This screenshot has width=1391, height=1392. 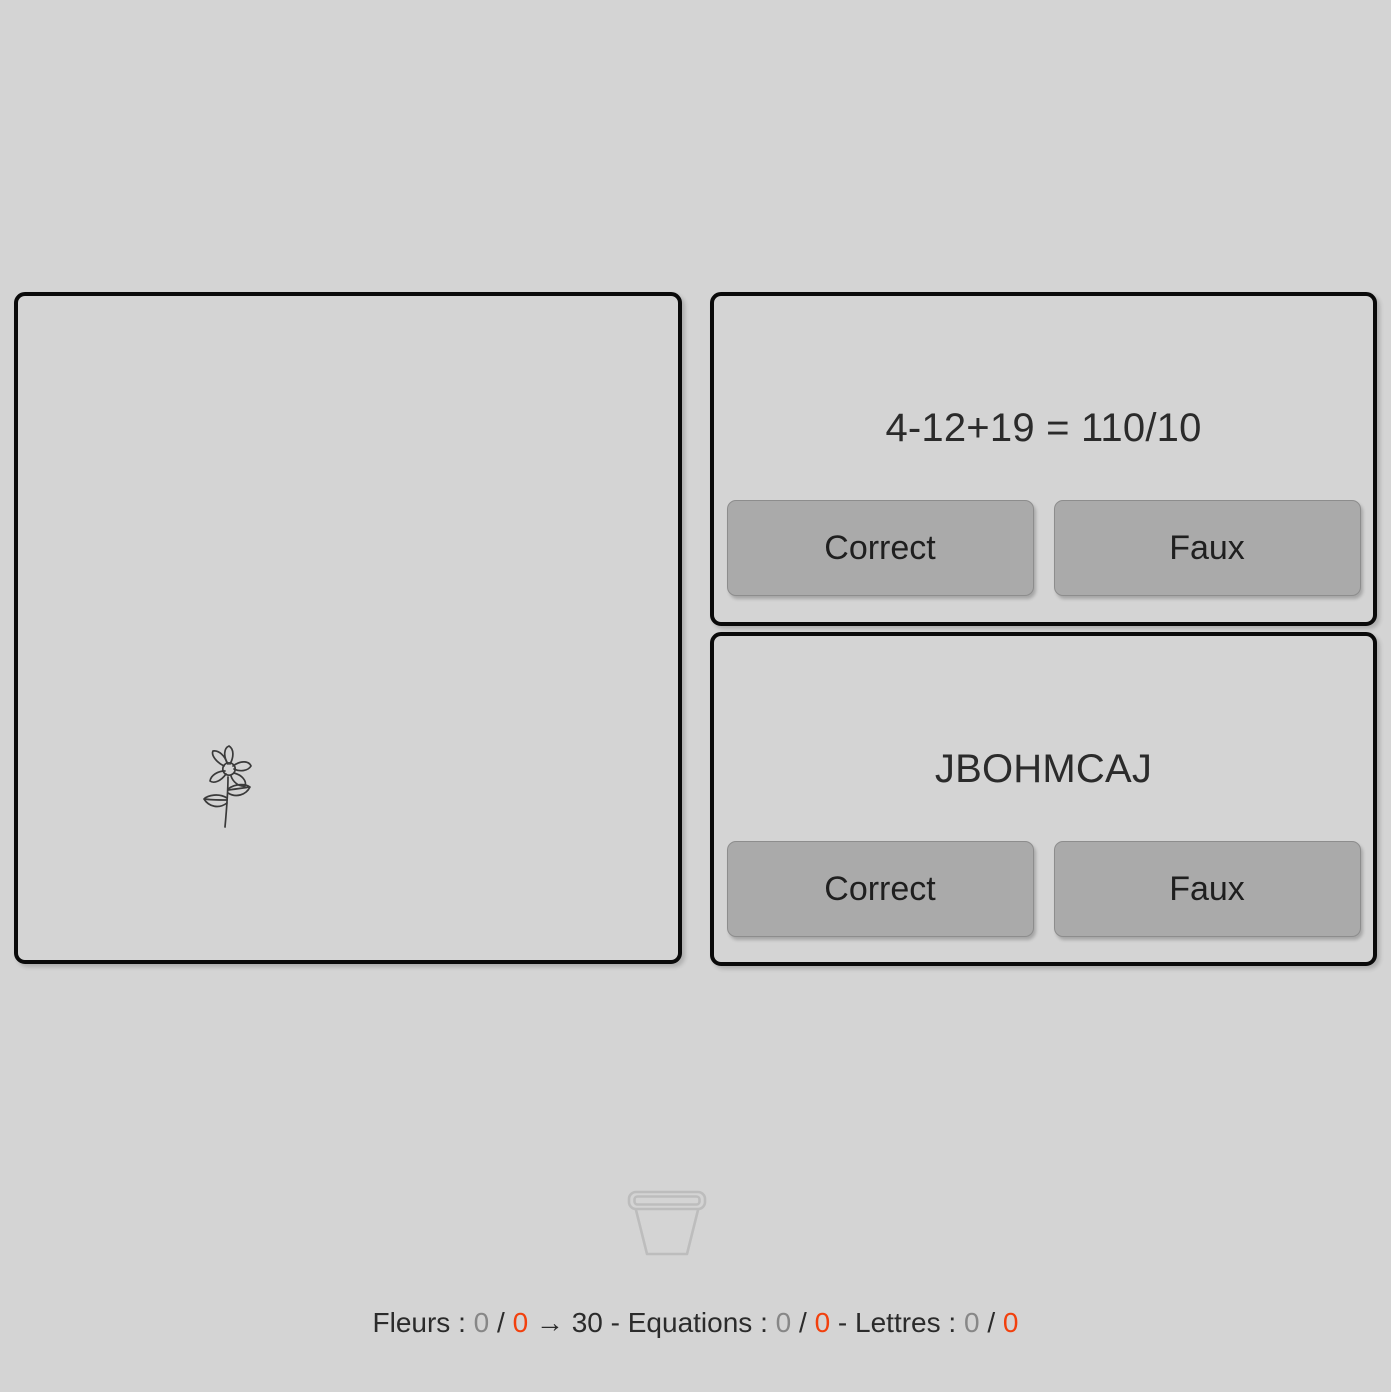 What do you see at coordinates (227, 786) in the screenshot?
I see `flower-icon` at bounding box center [227, 786].